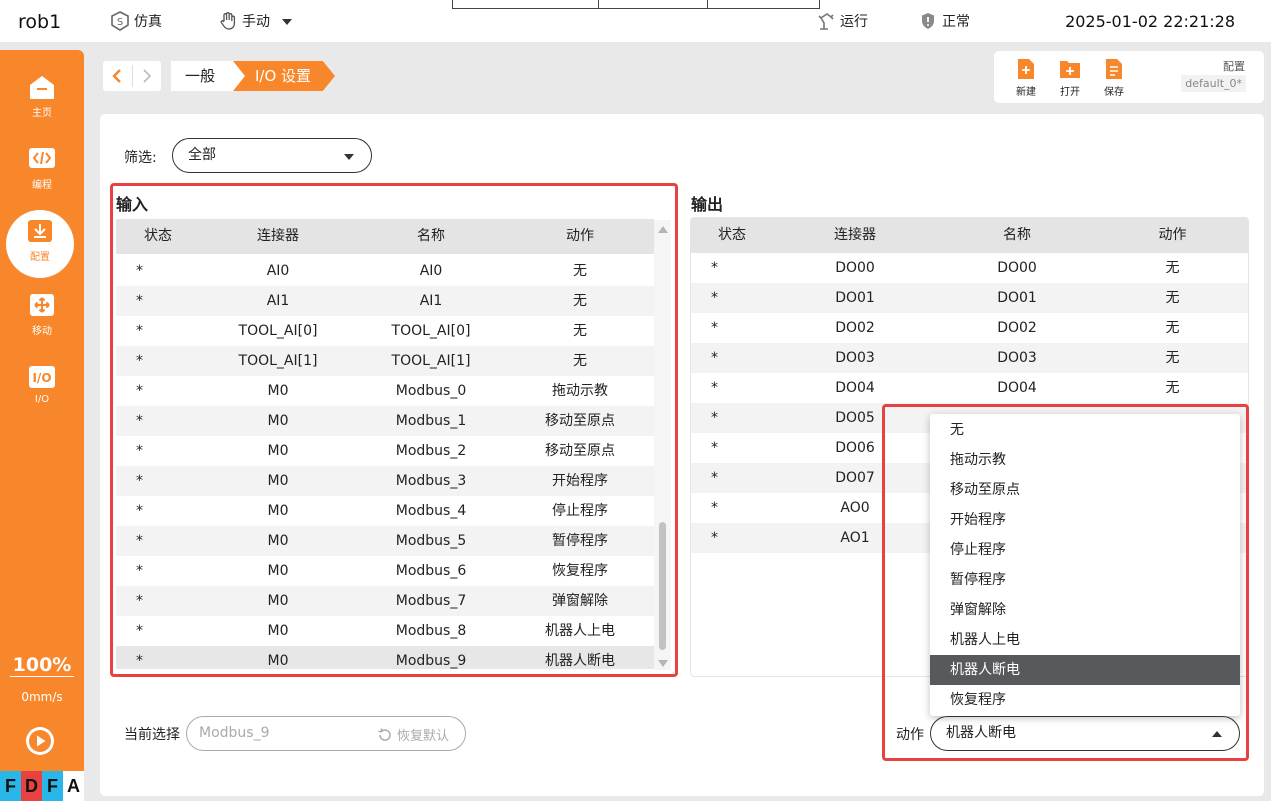 The image size is (1271, 801). Describe the element at coordinates (42, 176) in the screenshot. I see `nav-program: 编程` at that location.